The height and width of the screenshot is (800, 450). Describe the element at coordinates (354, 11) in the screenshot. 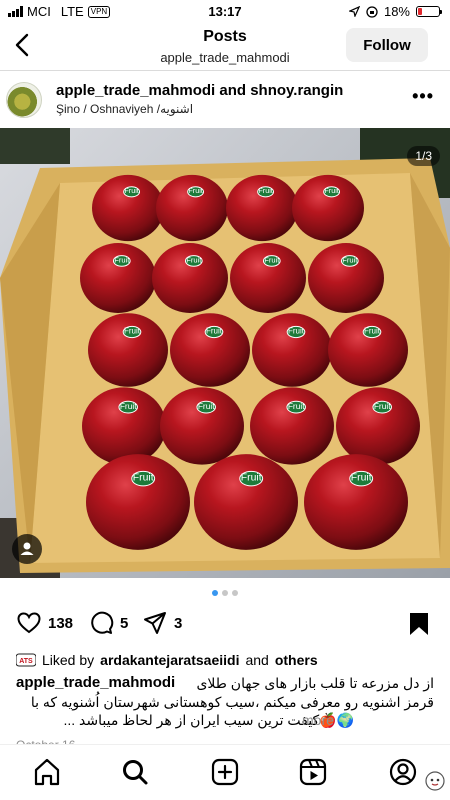

I see `location-icon` at that location.